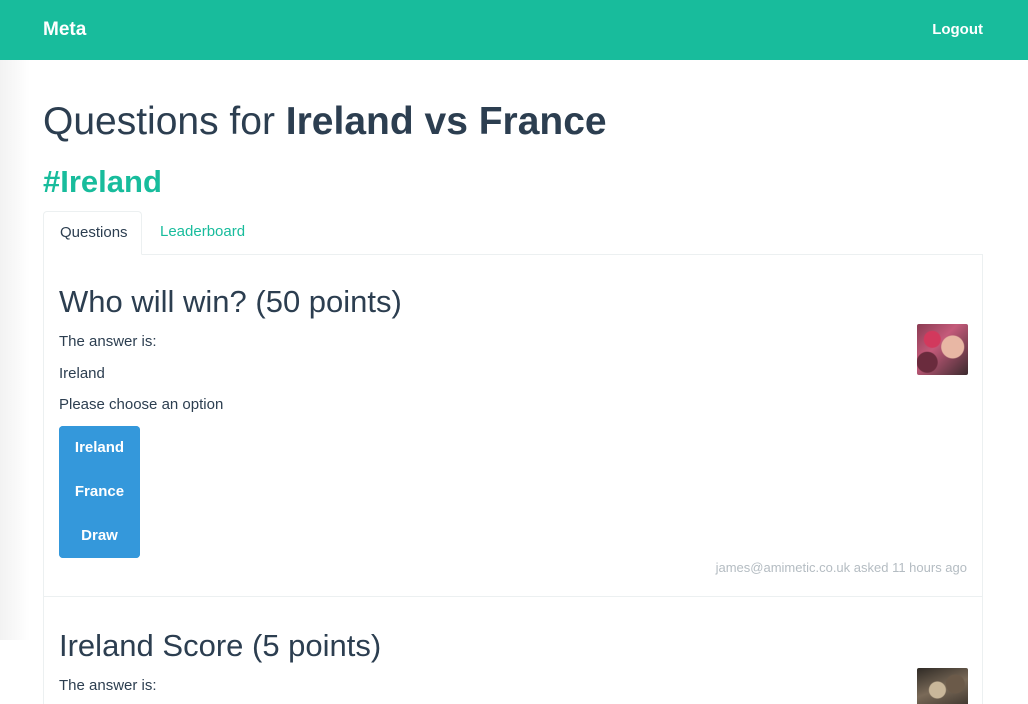 Image resolution: width=1028 pixels, height=704 pixels. What do you see at coordinates (220, 645) in the screenshot?
I see `question-title: Ireland Score (5 points)` at bounding box center [220, 645].